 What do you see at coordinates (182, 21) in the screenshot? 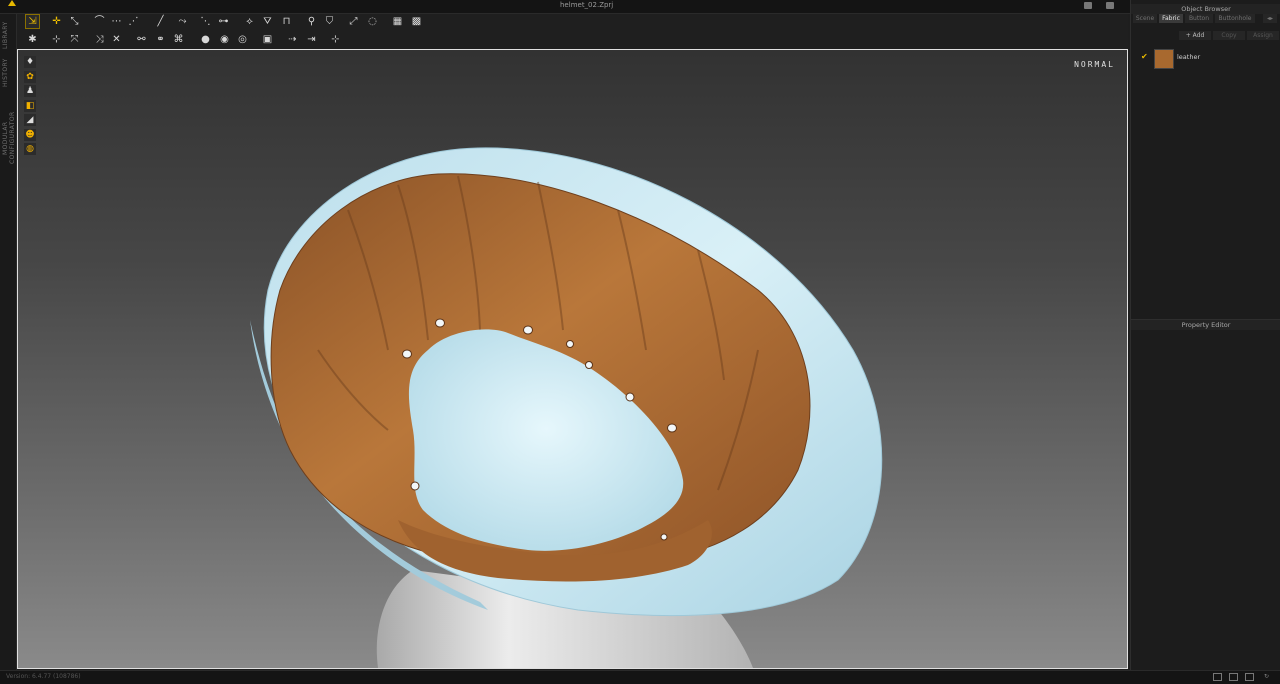
I see `free-sewing-icon: ⤳` at bounding box center [182, 21].